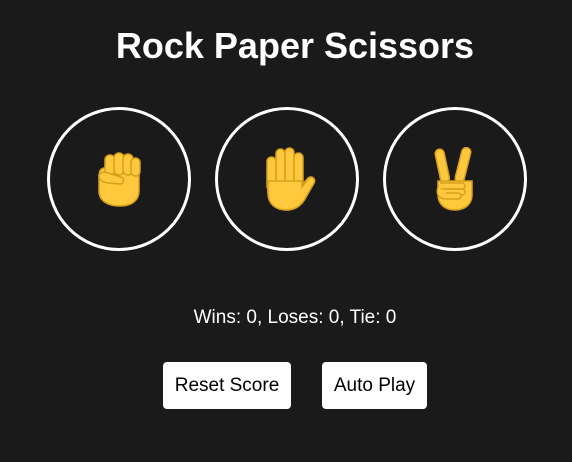  I want to click on raised-hand-icon, so click(287, 179).